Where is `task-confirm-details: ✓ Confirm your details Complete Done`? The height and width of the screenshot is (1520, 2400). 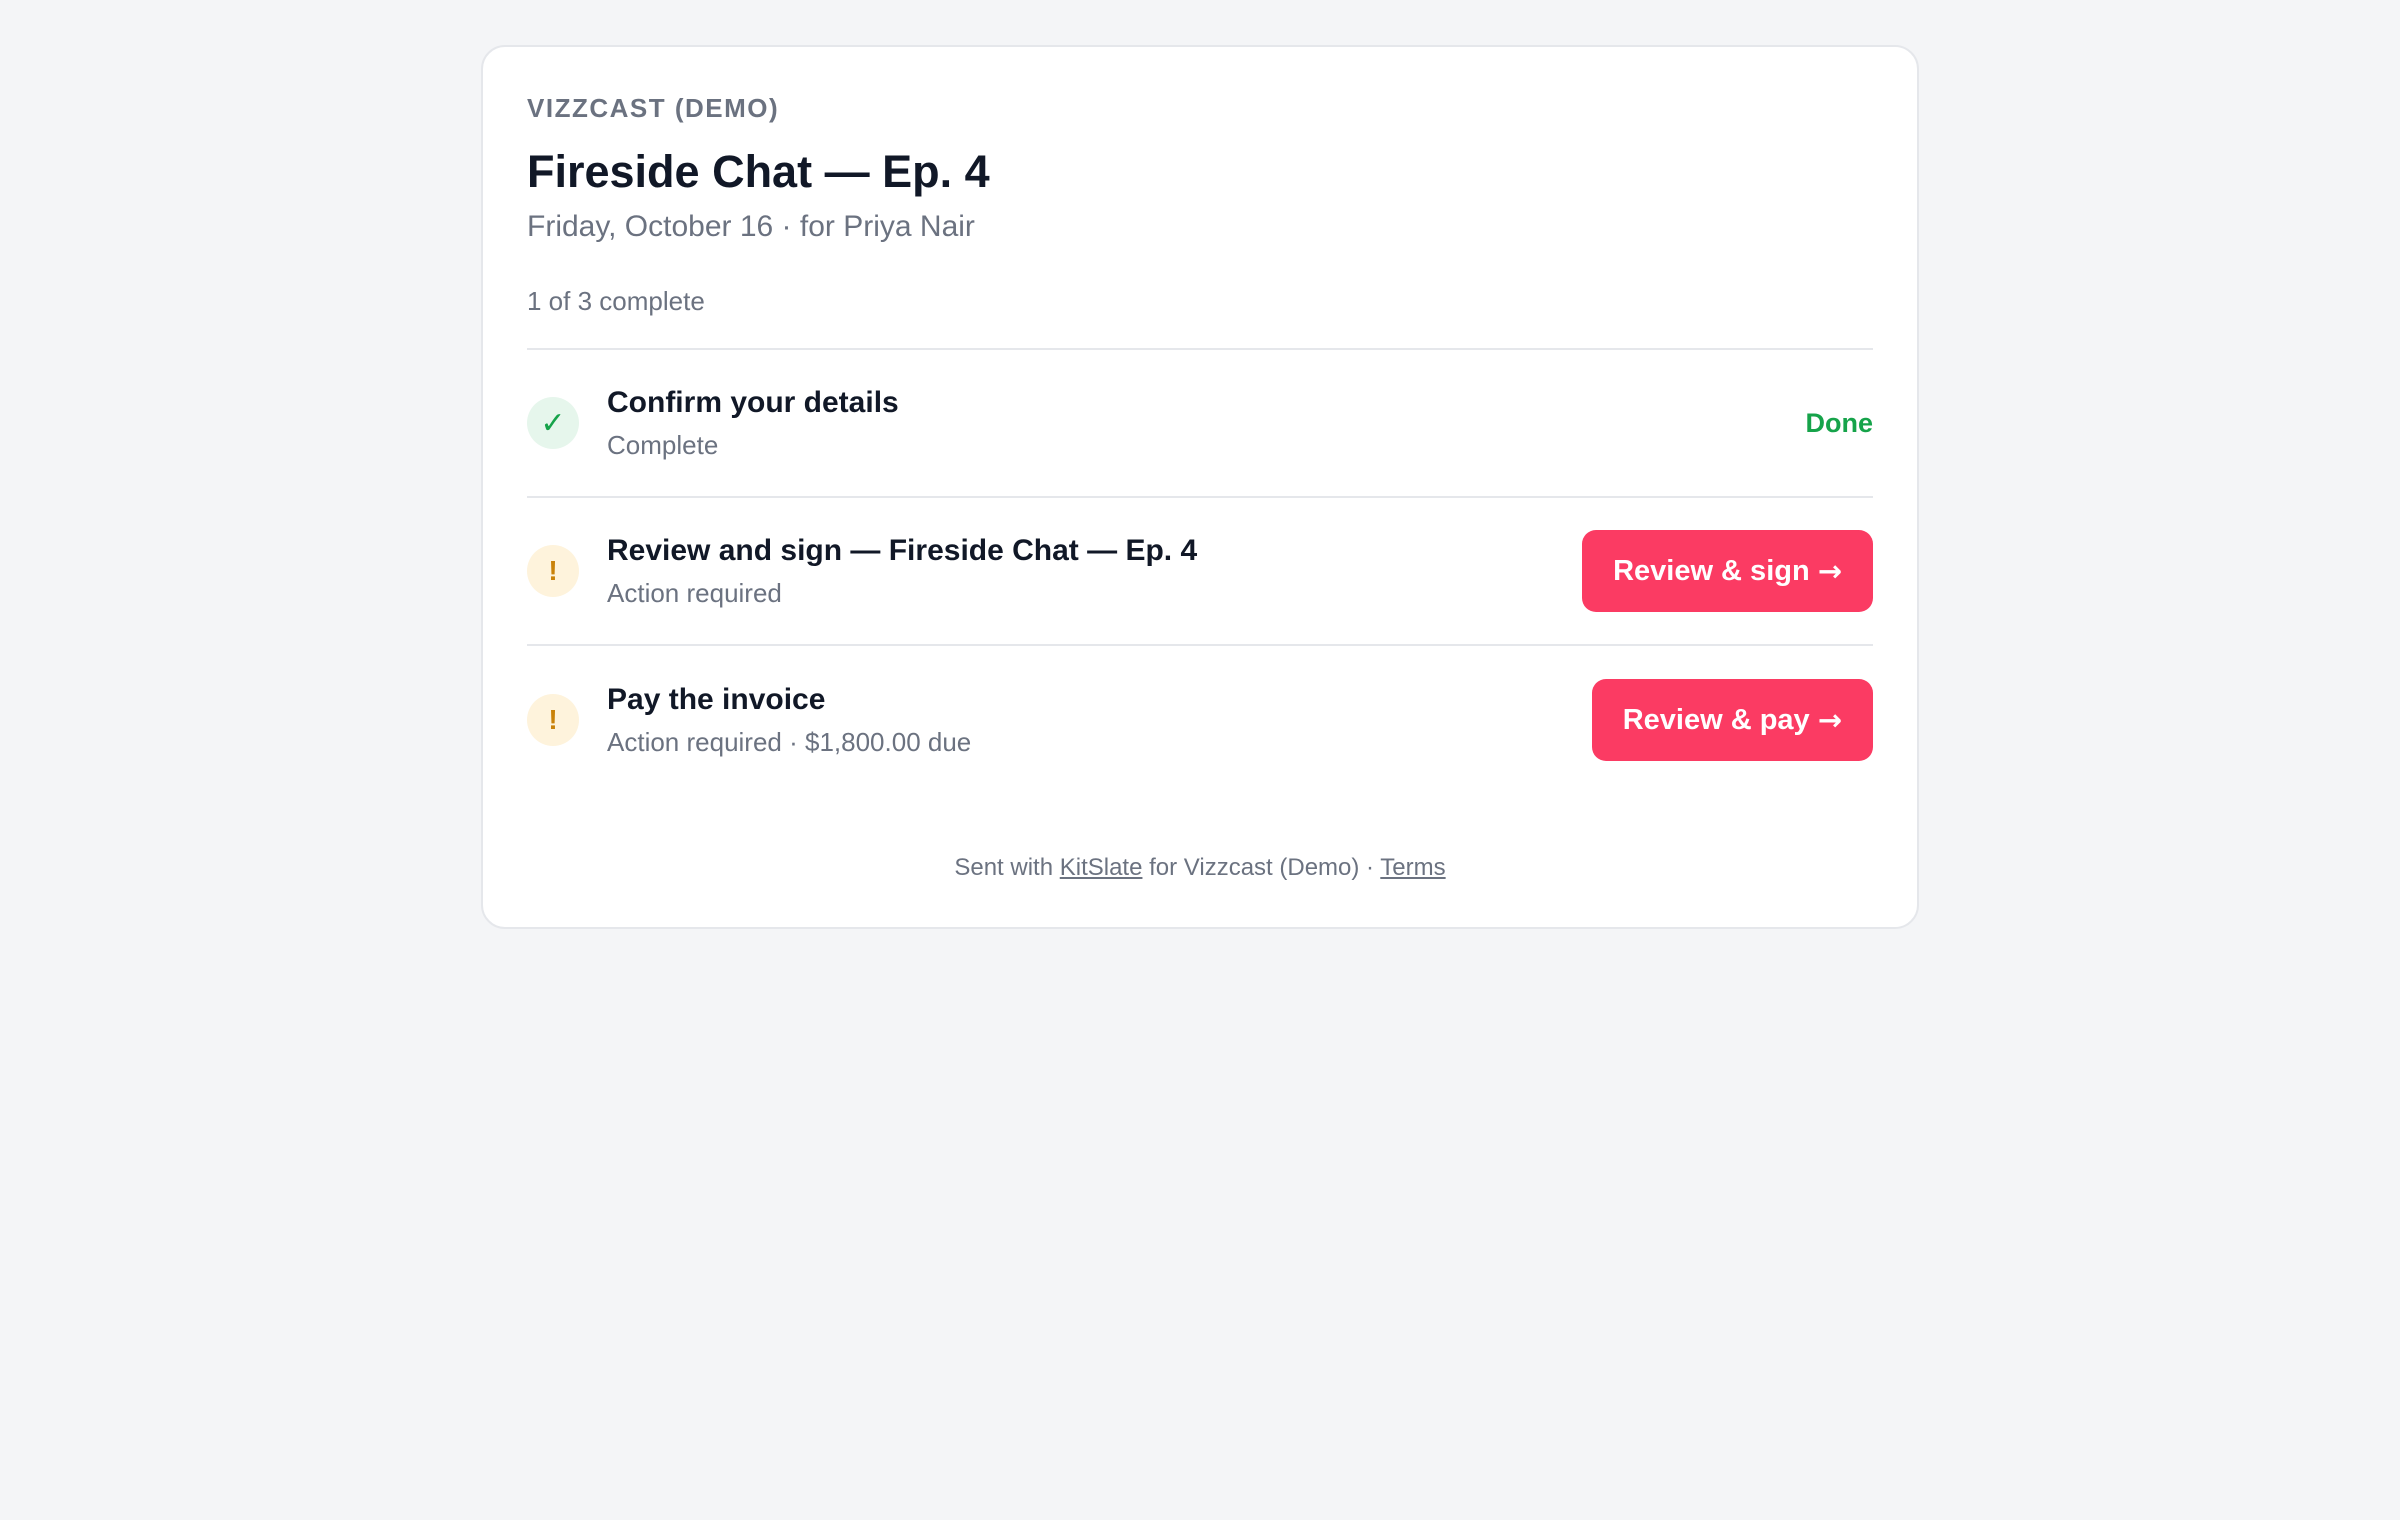 task-confirm-details: ✓ Confirm your details Complete Done is located at coordinates (1200, 424).